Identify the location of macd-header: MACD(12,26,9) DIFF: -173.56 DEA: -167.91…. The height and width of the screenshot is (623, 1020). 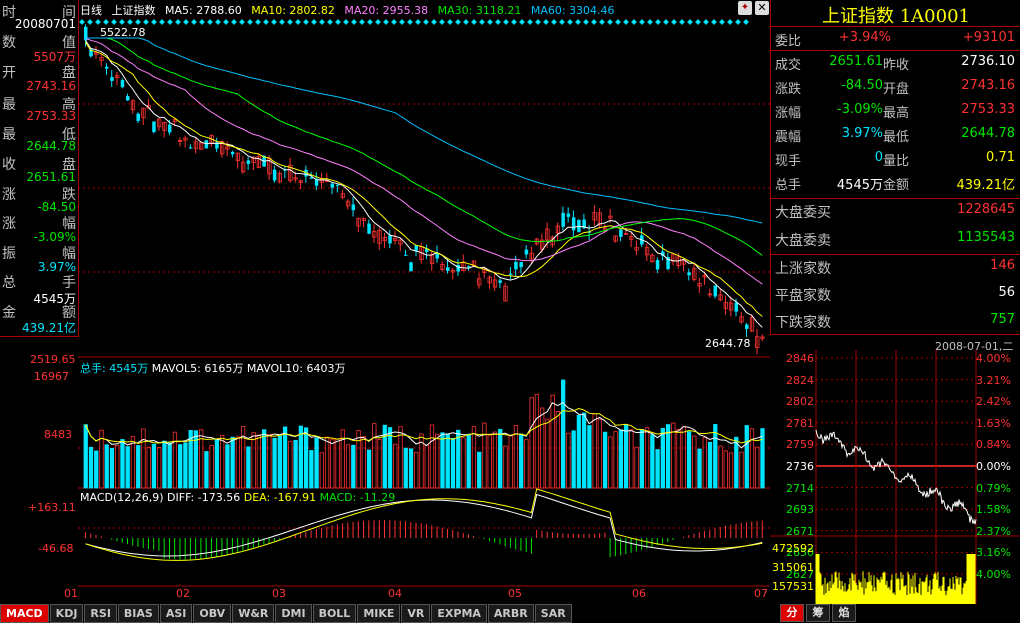
(237, 497).